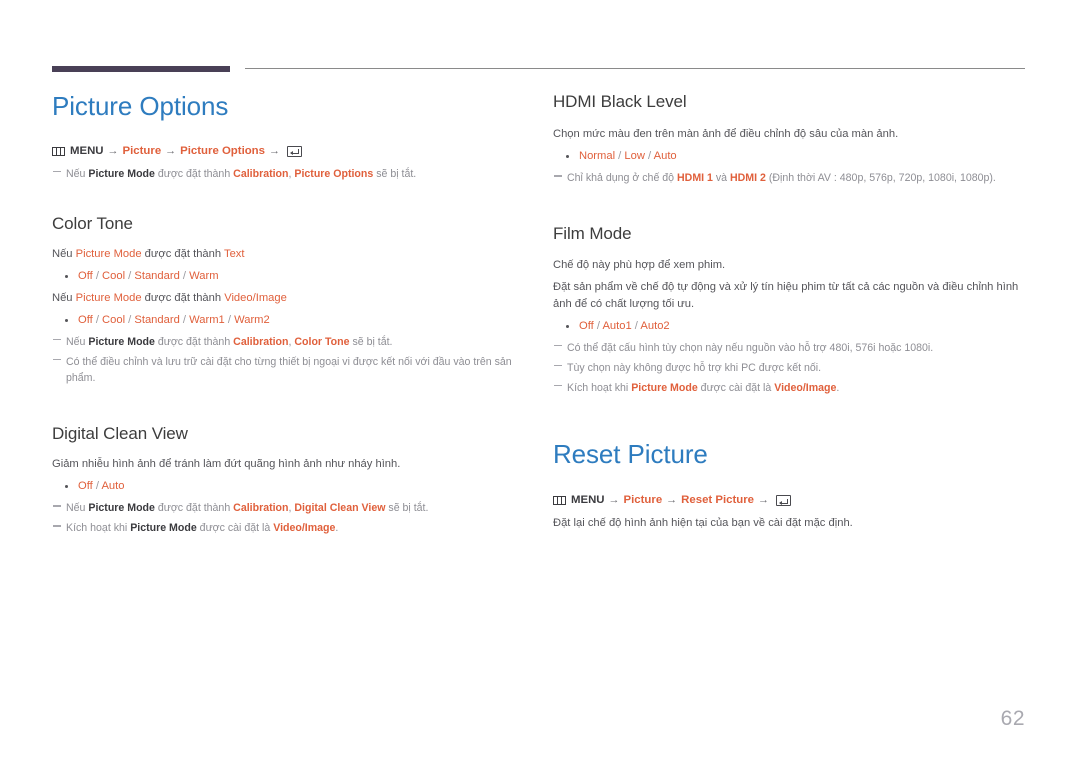  I want to click on enter-return-icon, so click(783, 501).